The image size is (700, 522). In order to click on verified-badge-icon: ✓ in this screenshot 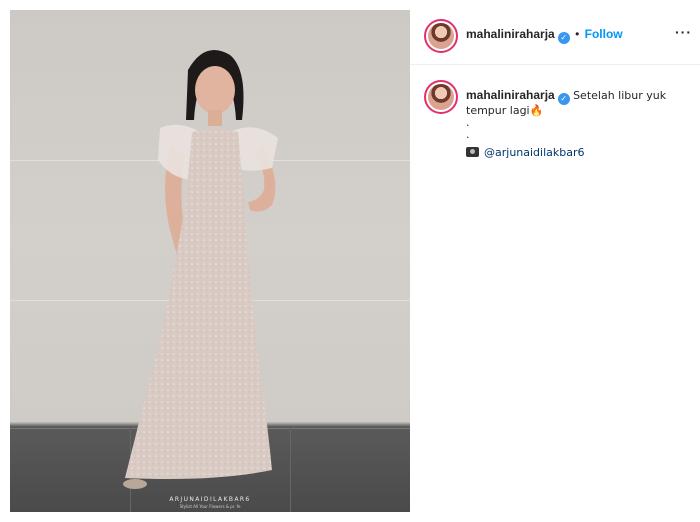, I will do `click(563, 38)`.